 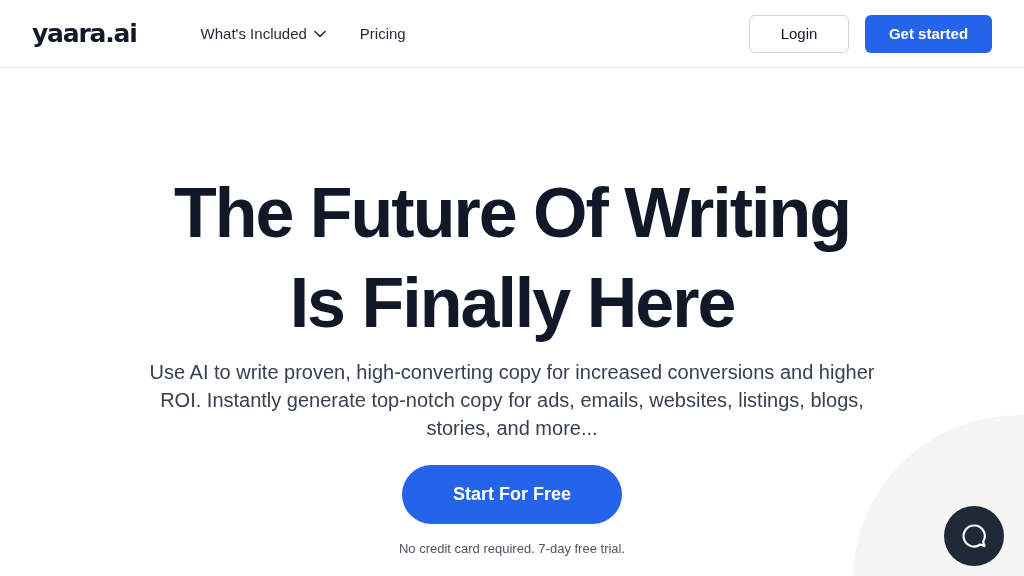 I want to click on hero-title: The Future Of Writing, so click(x=512, y=213).